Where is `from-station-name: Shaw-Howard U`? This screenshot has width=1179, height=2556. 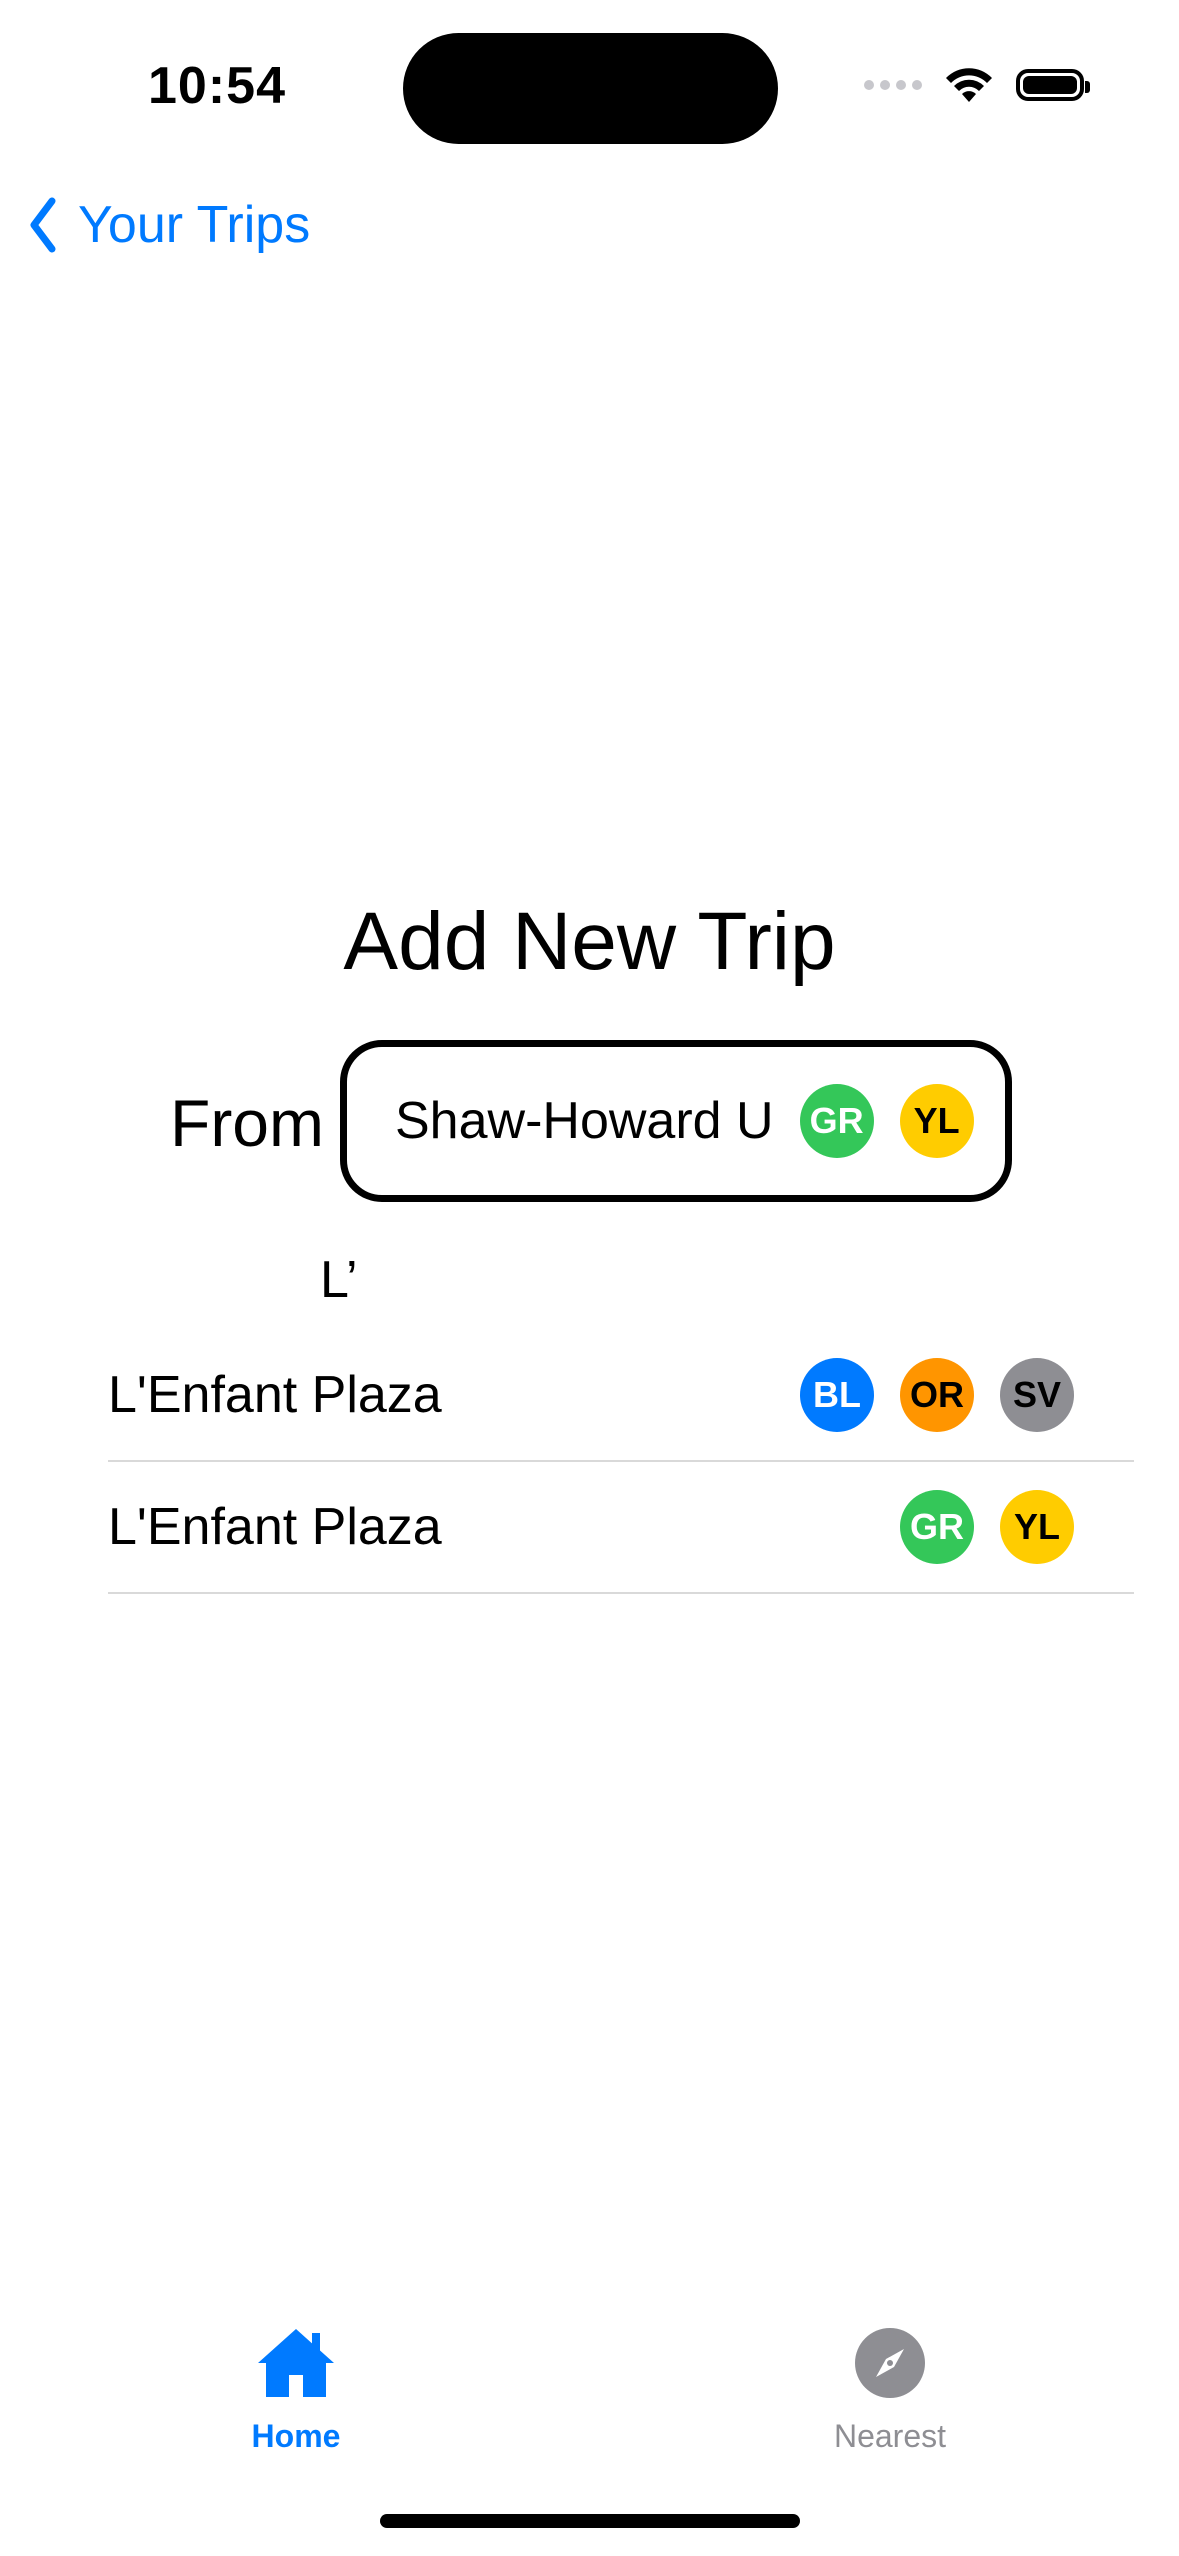
from-station-name: Shaw-Howard U is located at coordinates (584, 1121).